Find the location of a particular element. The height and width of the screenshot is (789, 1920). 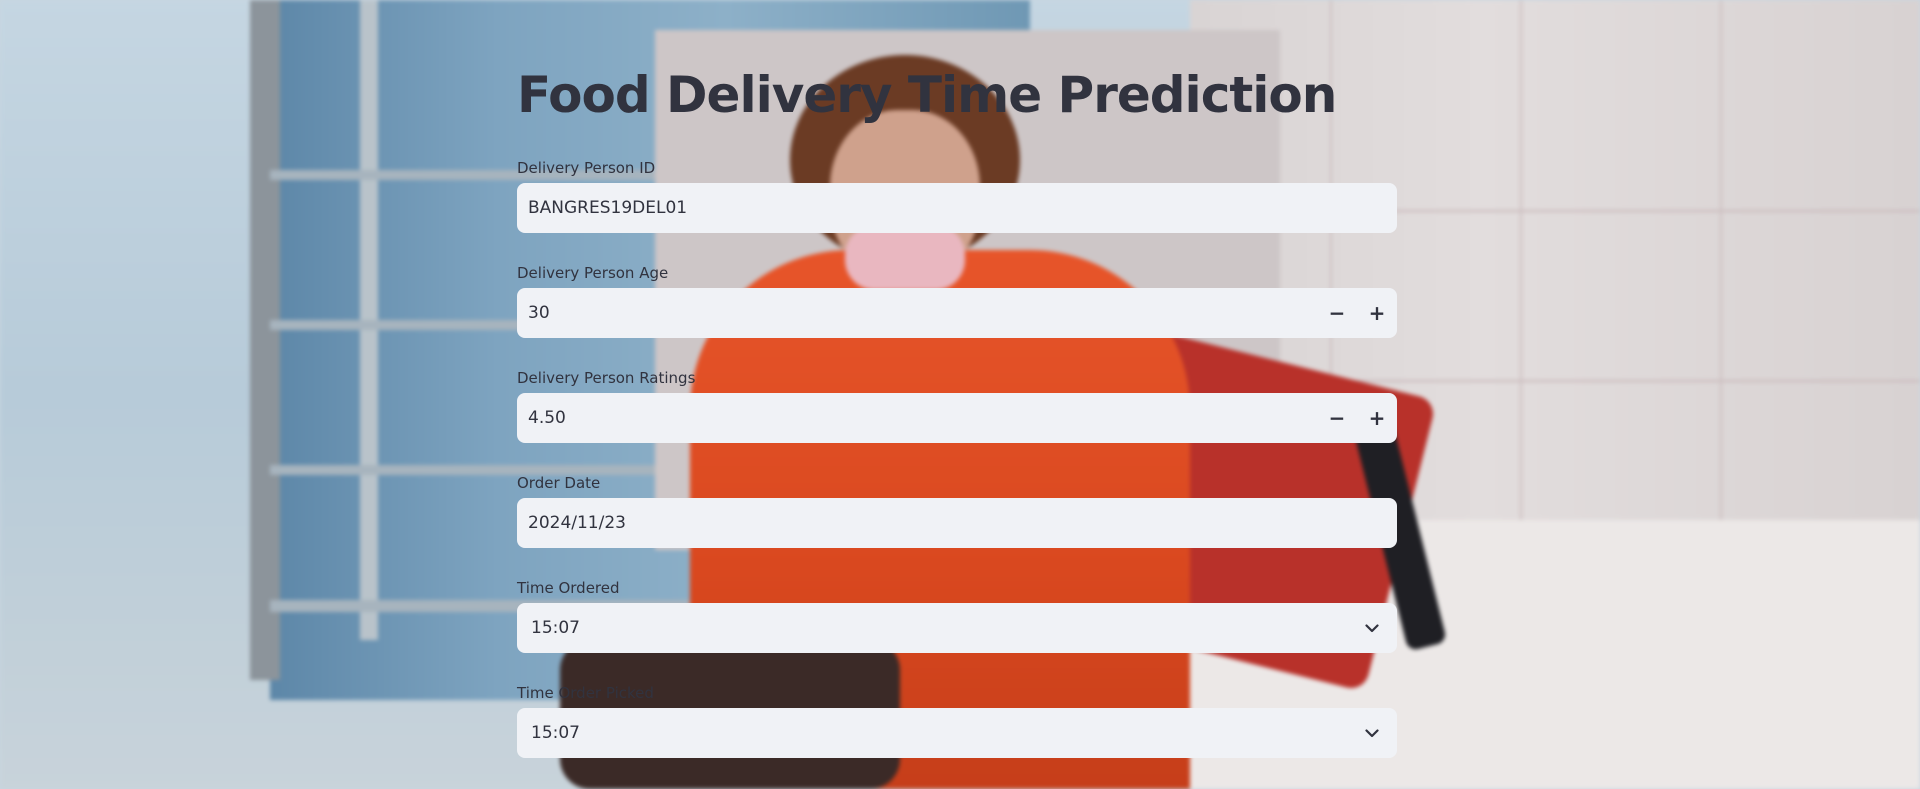

time-ordered-label: Time Ordered is located at coordinates (568, 588).